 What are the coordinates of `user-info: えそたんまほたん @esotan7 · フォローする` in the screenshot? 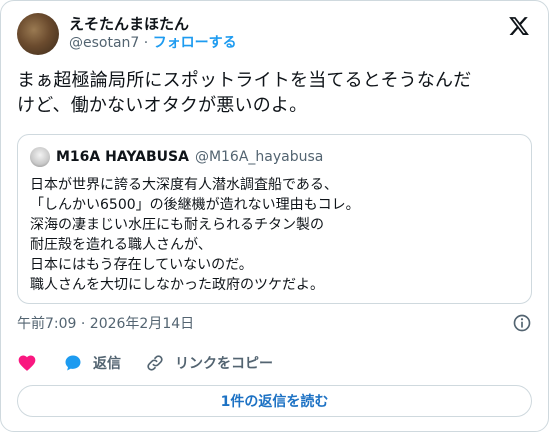 It's located at (153, 34).